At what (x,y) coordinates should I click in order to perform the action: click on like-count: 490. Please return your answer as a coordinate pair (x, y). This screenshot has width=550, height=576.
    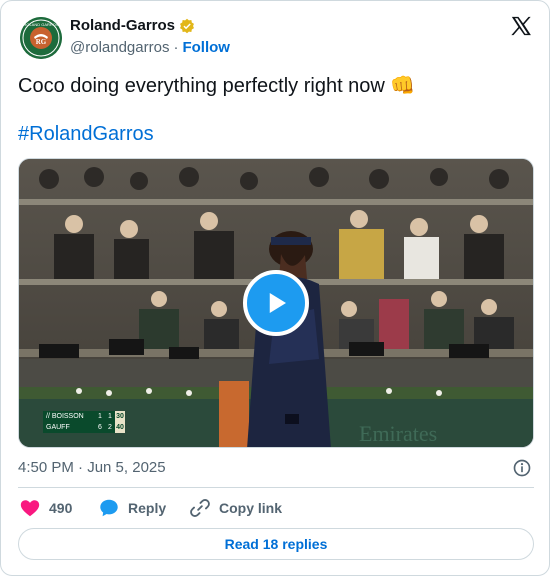
    Looking at the image, I should click on (61, 508).